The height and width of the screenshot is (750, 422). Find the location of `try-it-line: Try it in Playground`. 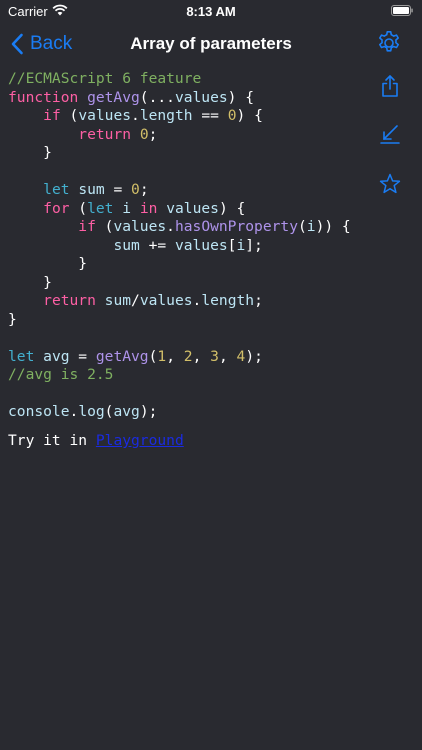

try-it-line: Try it in Playground is located at coordinates (96, 440).